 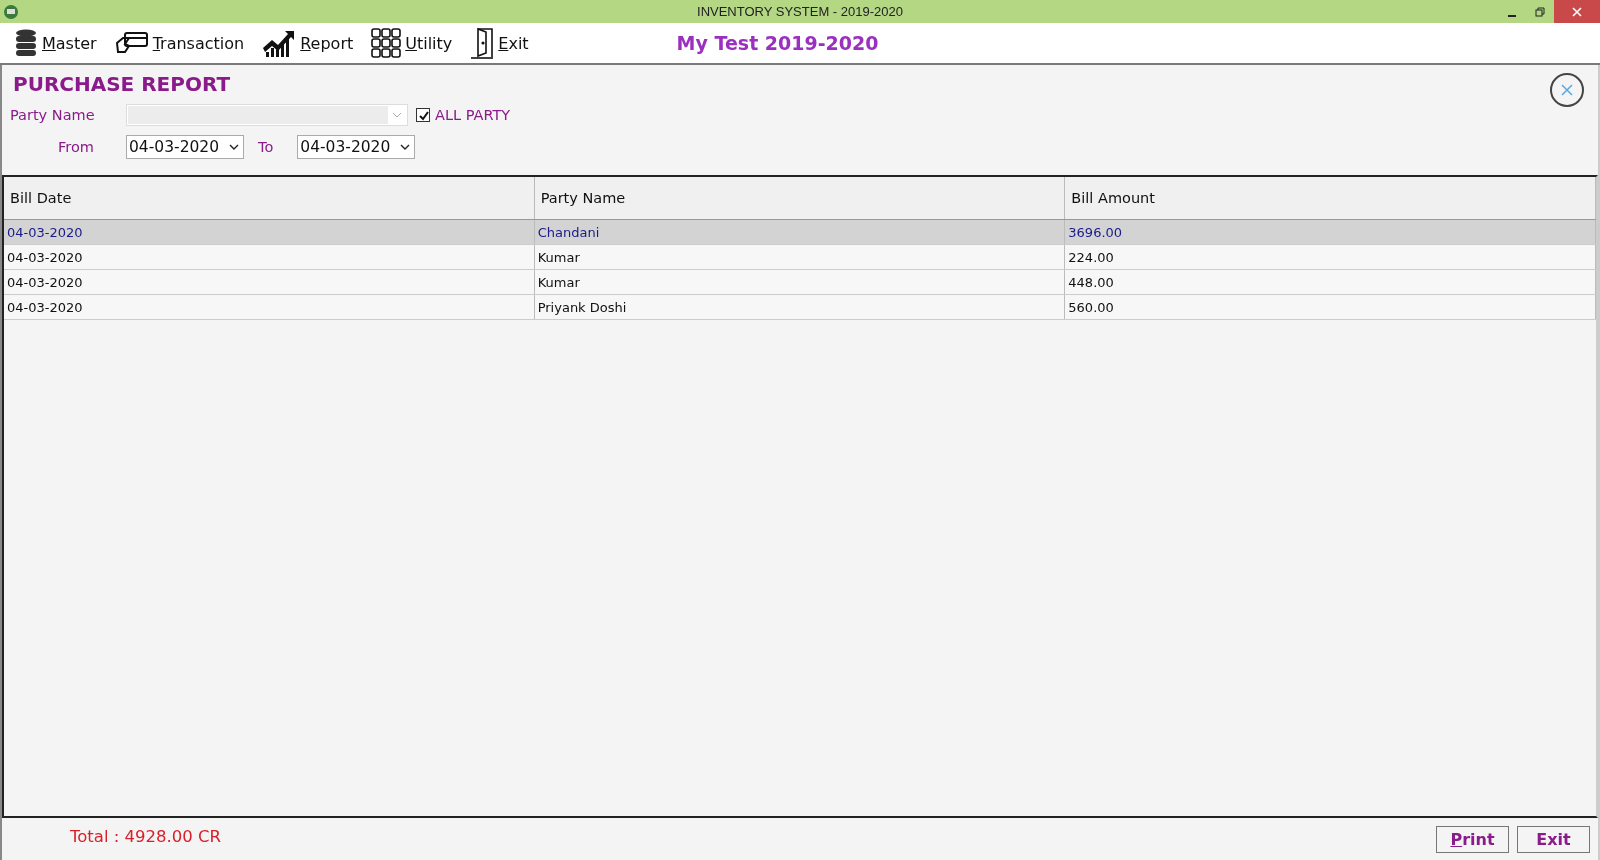 What do you see at coordinates (1512, 15) in the screenshot?
I see `minimize-icon` at bounding box center [1512, 15].